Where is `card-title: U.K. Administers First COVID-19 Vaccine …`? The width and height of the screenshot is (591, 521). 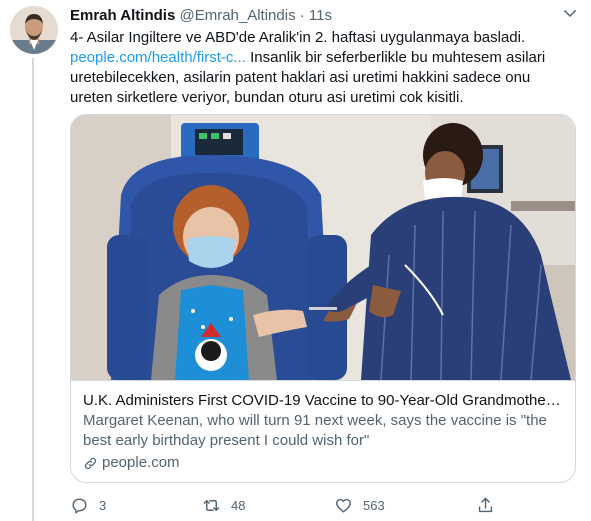 card-title: U.K. Administers First COVID-19 Vaccine … is located at coordinates (323, 400).